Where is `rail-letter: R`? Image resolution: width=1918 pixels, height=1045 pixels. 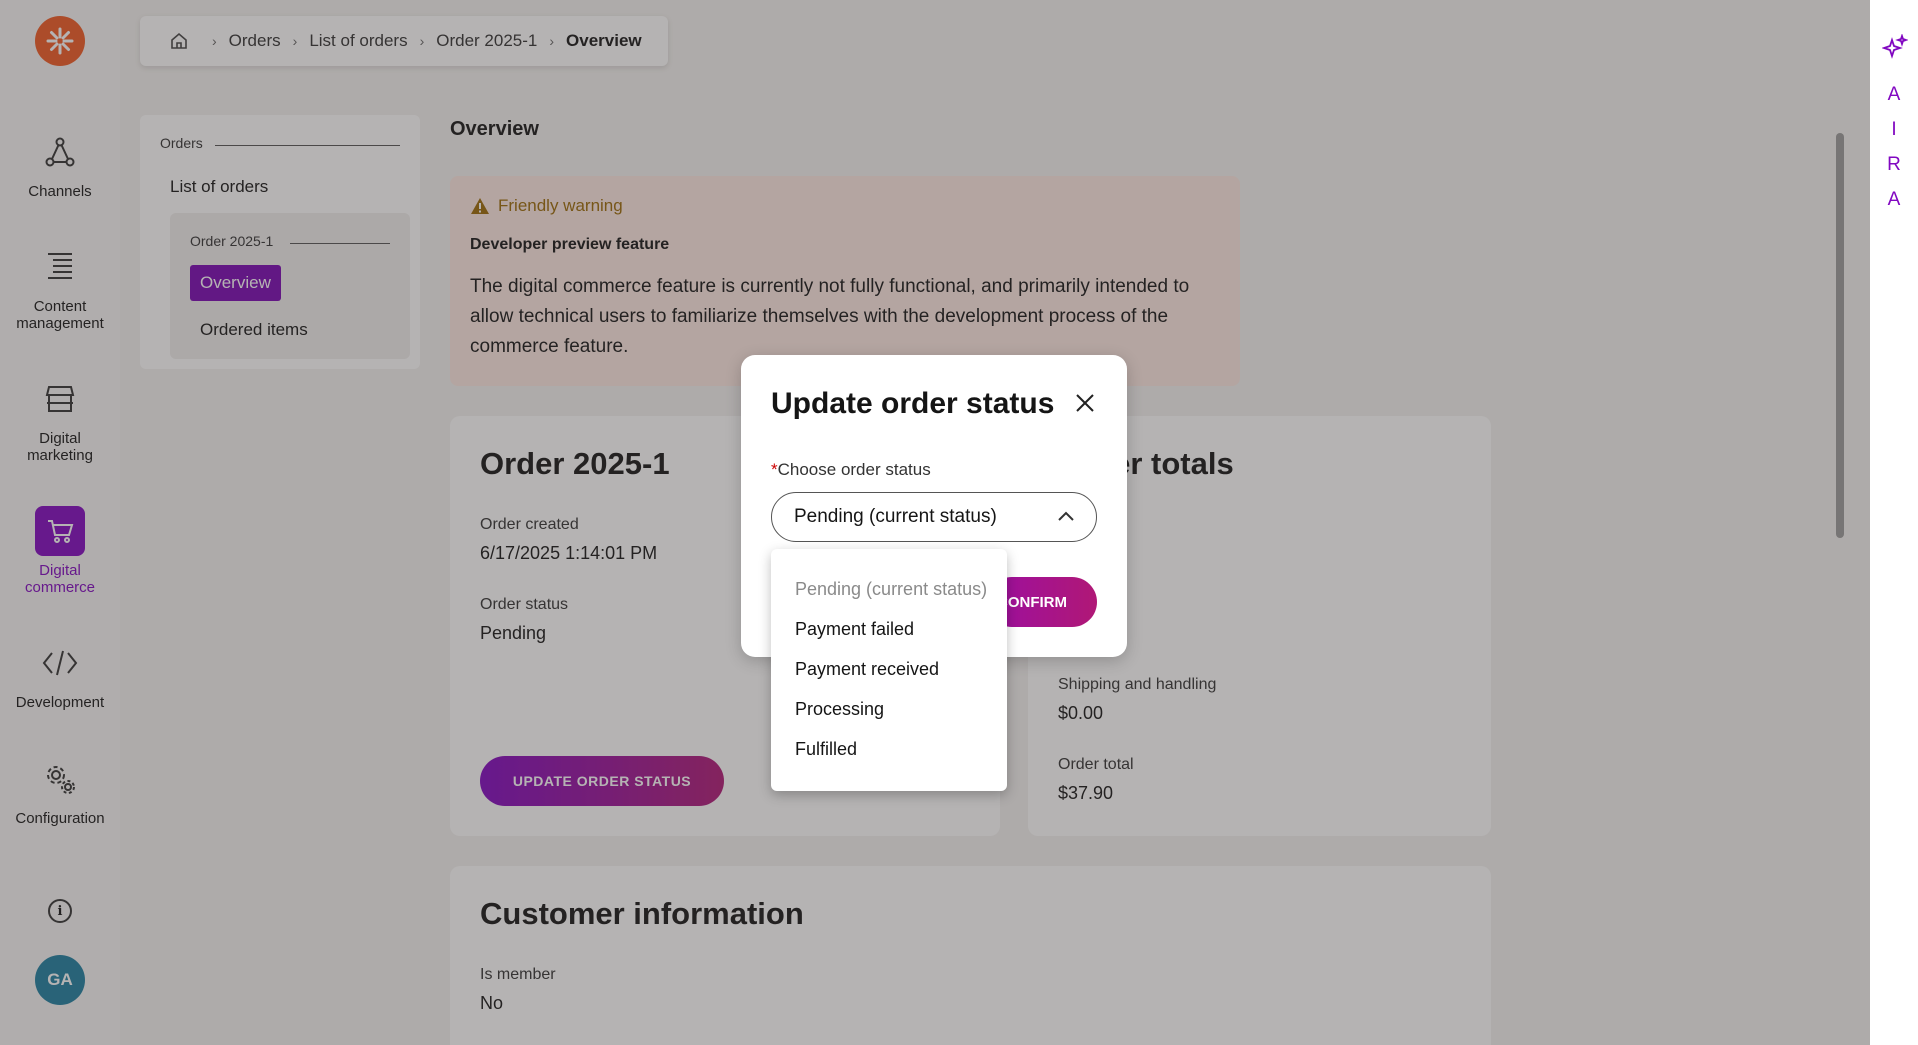
rail-letter: R is located at coordinates (1894, 165).